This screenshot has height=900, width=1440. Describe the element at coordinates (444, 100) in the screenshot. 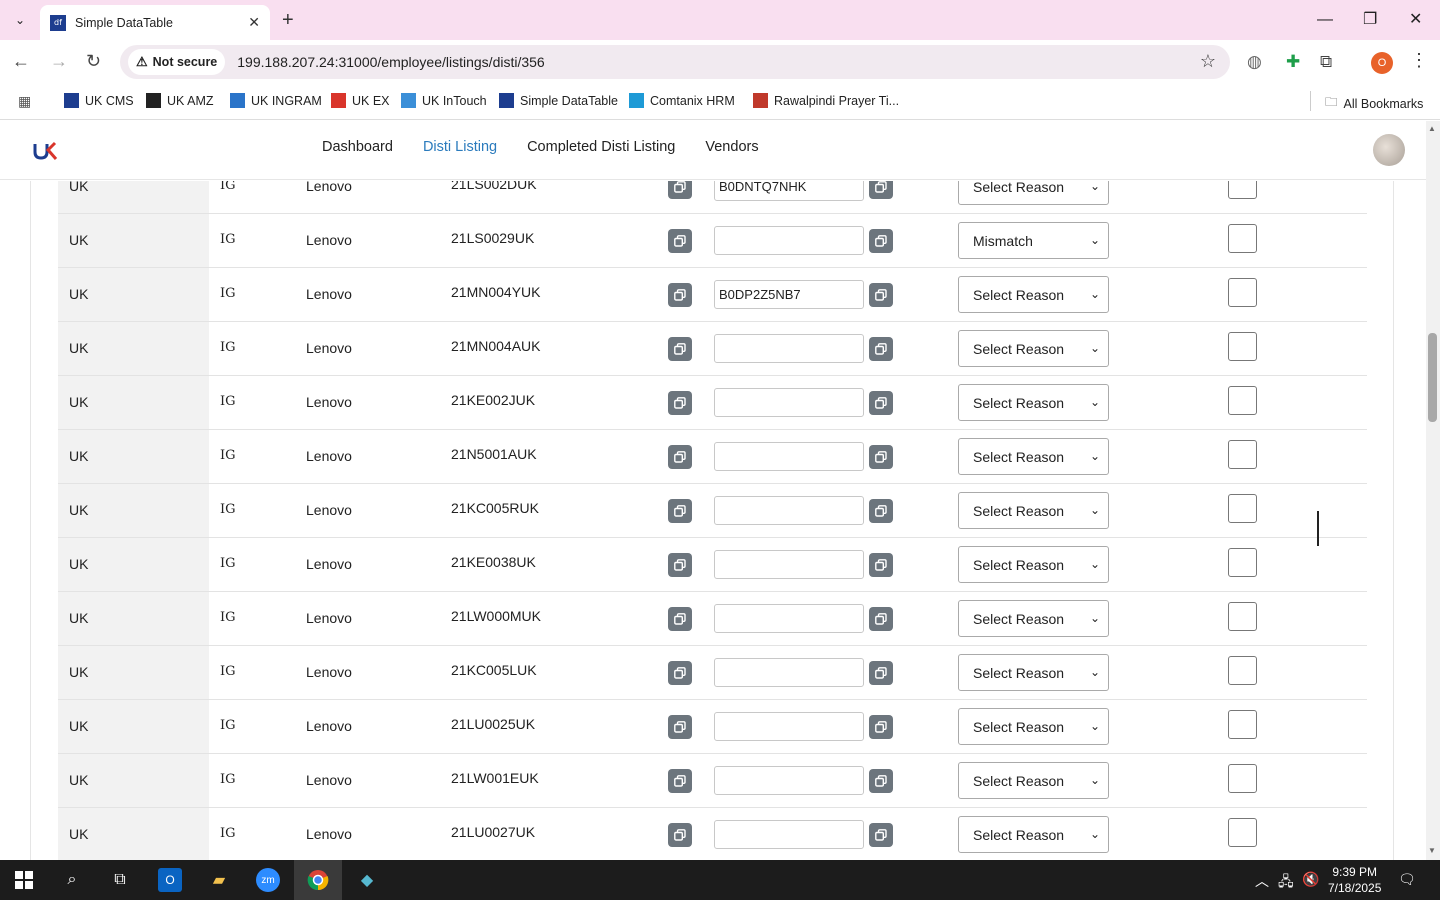

I see `bookmark-item: UK InTouch` at that location.